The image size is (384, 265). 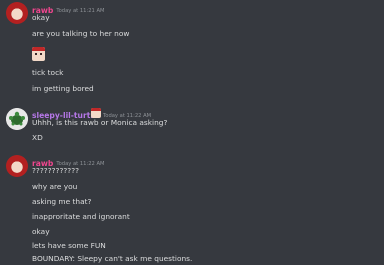 What do you see at coordinates (81, 216) in the screenshot?
I see `message-line: inapproritate and ignorant` at bounding box center [81, 216].